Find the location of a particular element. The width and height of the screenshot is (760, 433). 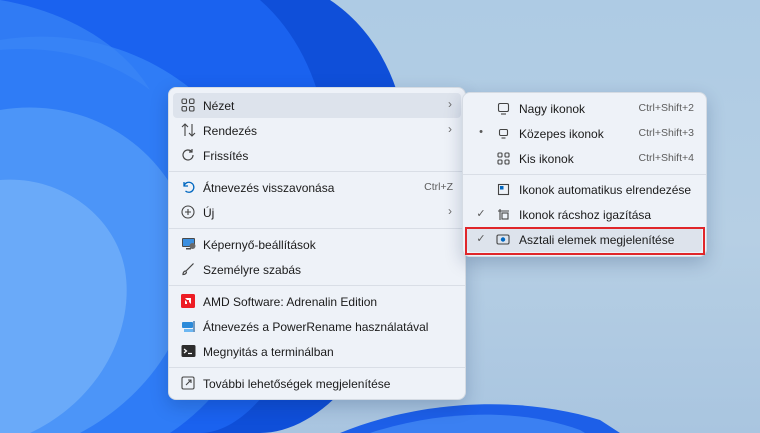

brush-icon is located at coordinates (188, 269).